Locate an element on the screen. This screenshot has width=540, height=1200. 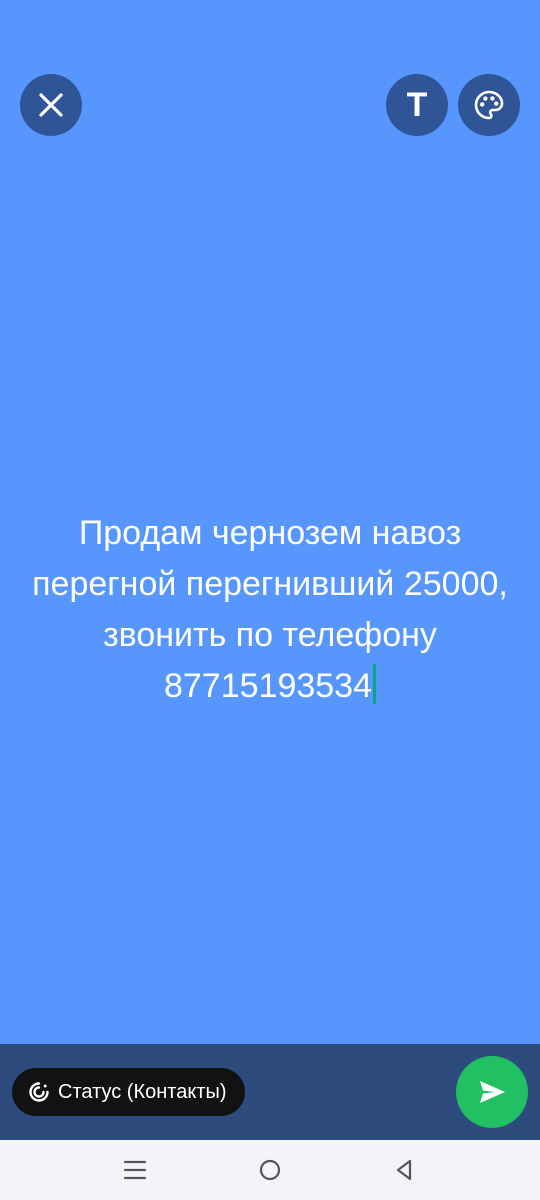
home-button is located at coordinates (270, 1170).